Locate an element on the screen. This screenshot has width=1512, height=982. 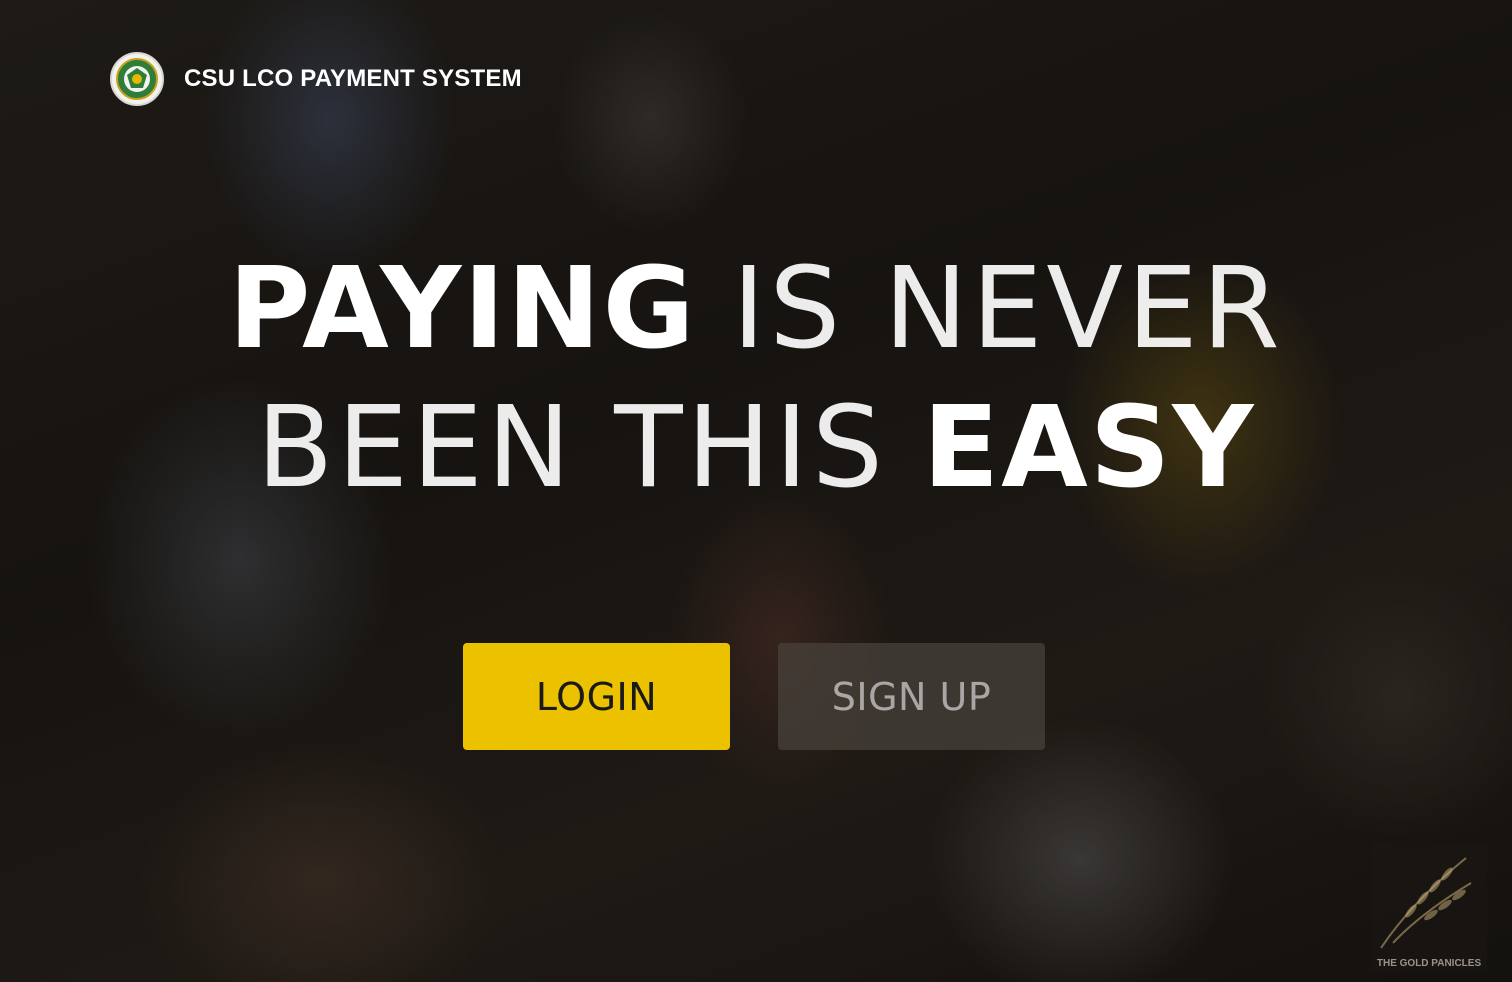
watermark: THE GOLD PANICLES is located at coordinates (1429, 907).